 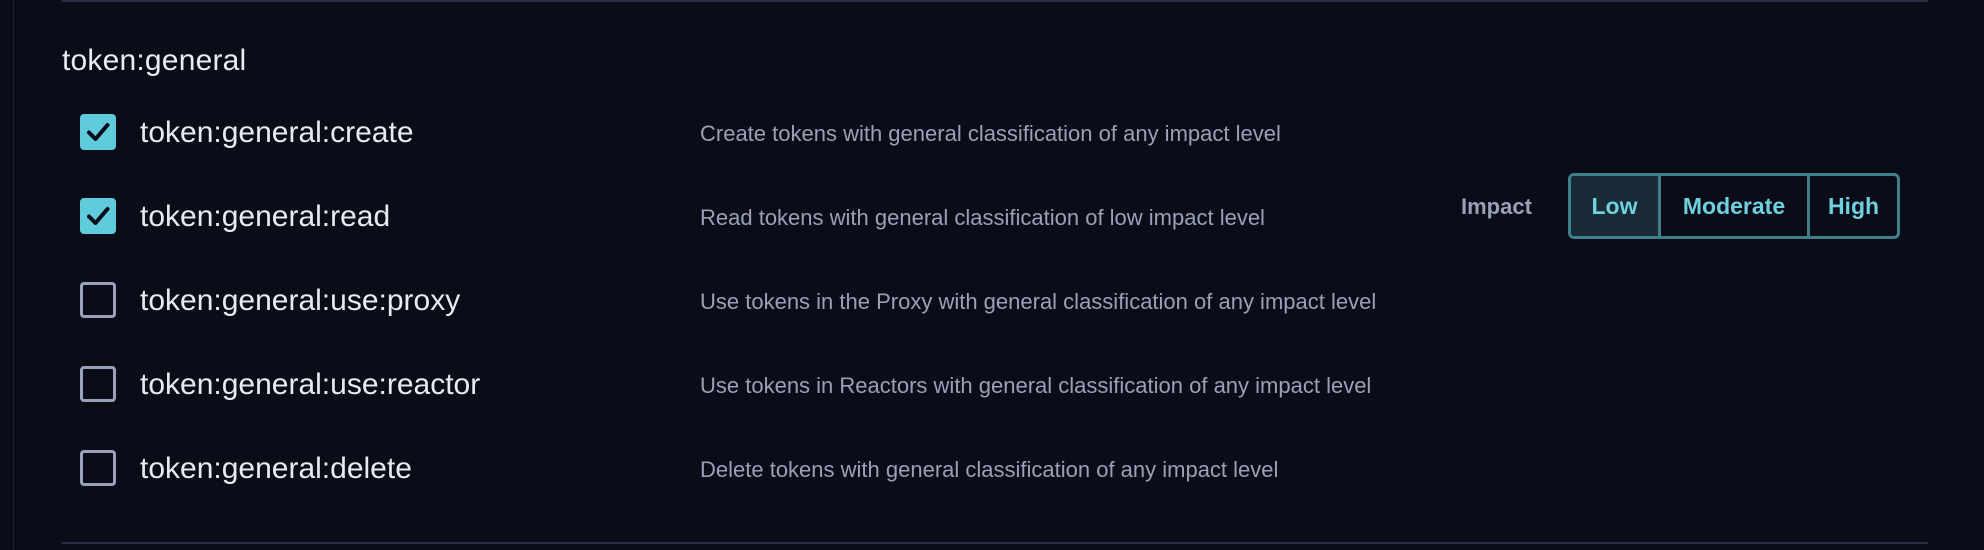 What do you see at coordinates (995, 1) in the screenshot?
I see `section-divider-top` at bounding box center [995, 1].